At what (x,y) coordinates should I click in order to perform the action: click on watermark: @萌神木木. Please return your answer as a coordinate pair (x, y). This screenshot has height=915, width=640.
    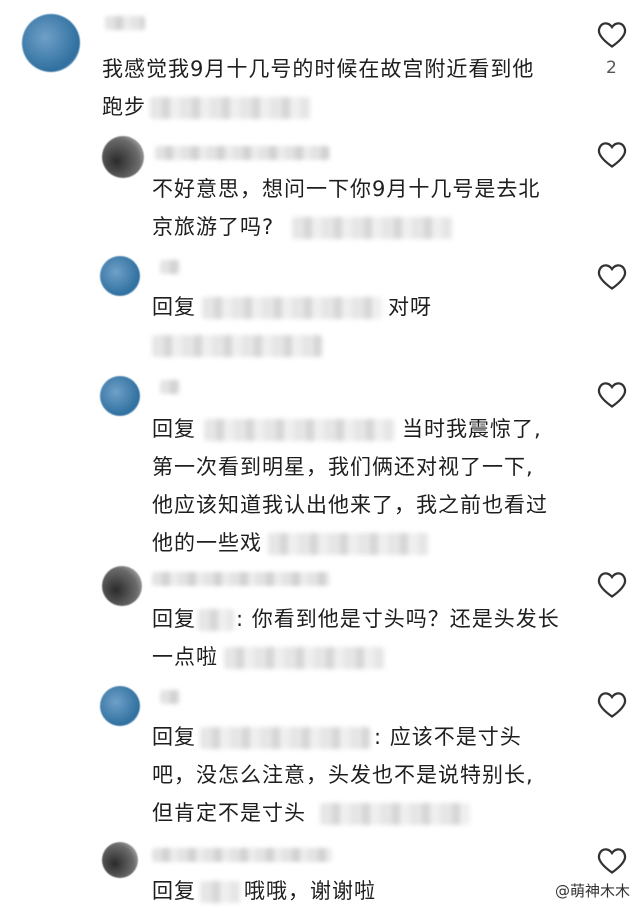
    Looking at the image, I should click on (592, 891).